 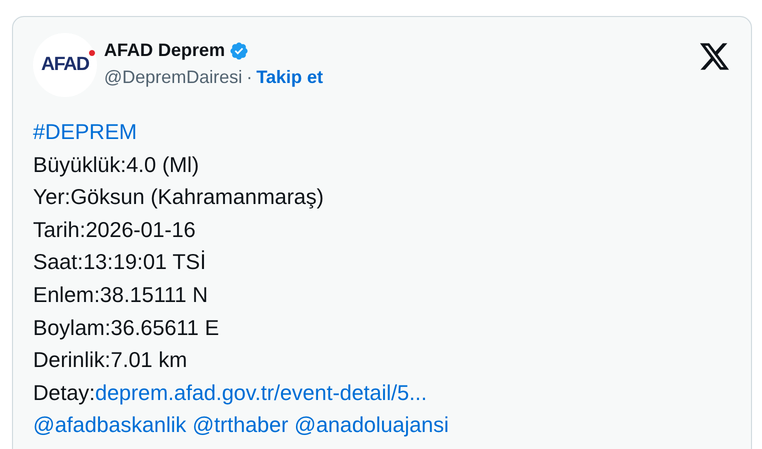 What do you see at coordinates (173, 77) in the screenshot?
I see `account-handle: @DepremDairesi` at bounding box center [173, 77].